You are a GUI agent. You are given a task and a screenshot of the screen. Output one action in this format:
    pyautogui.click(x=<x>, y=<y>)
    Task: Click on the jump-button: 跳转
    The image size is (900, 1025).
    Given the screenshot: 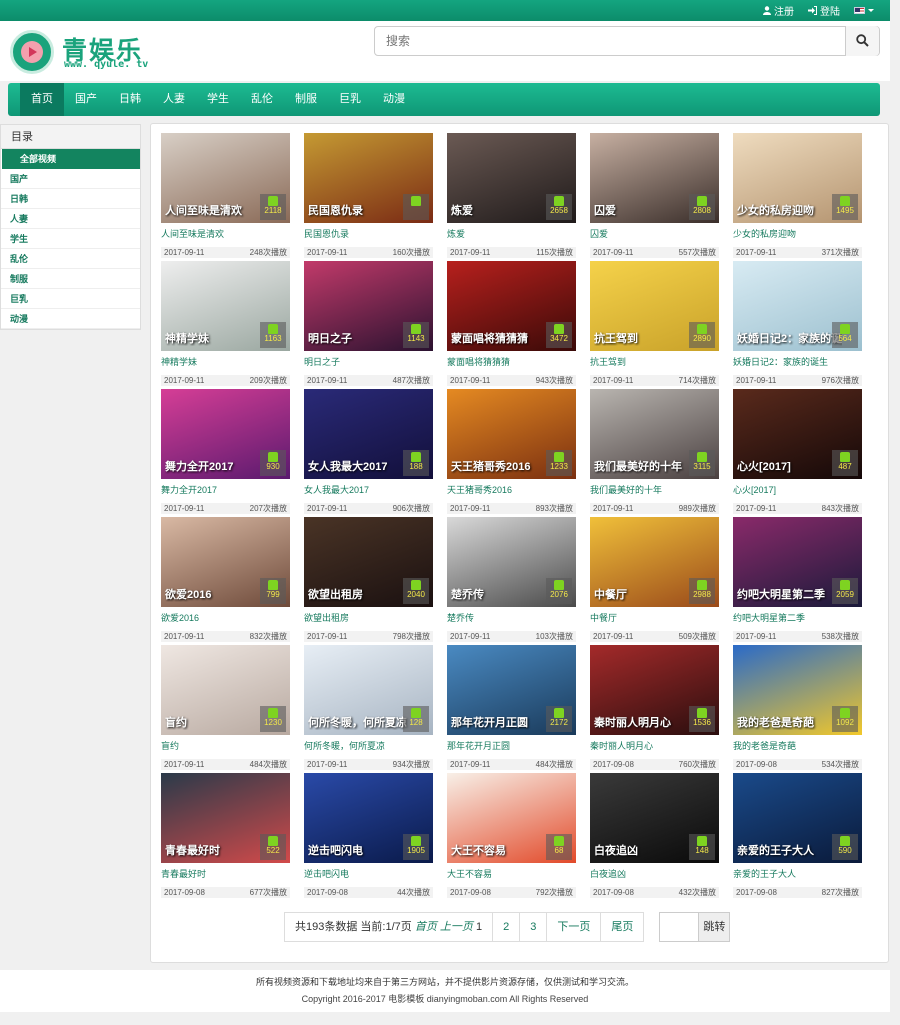 What is the action you would take?
    pyautogui.click(x=715, y=927)
    